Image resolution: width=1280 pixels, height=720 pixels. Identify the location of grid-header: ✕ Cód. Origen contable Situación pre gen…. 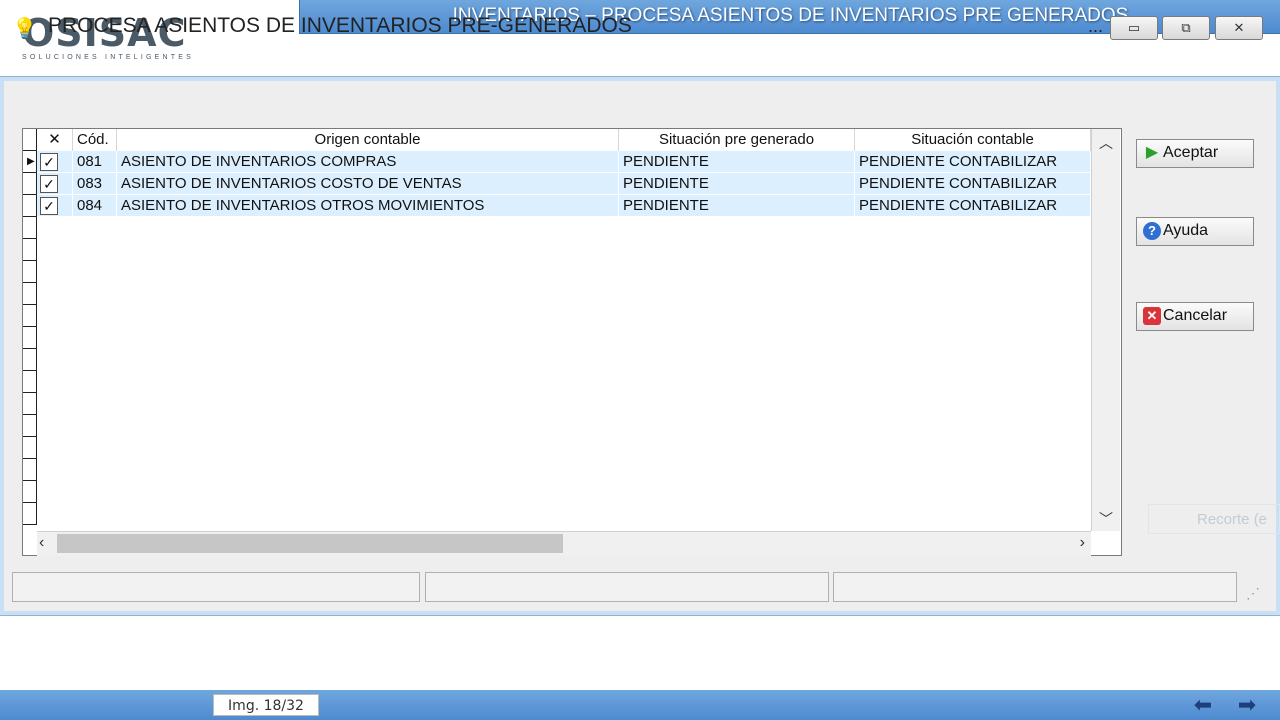
(564, 140).